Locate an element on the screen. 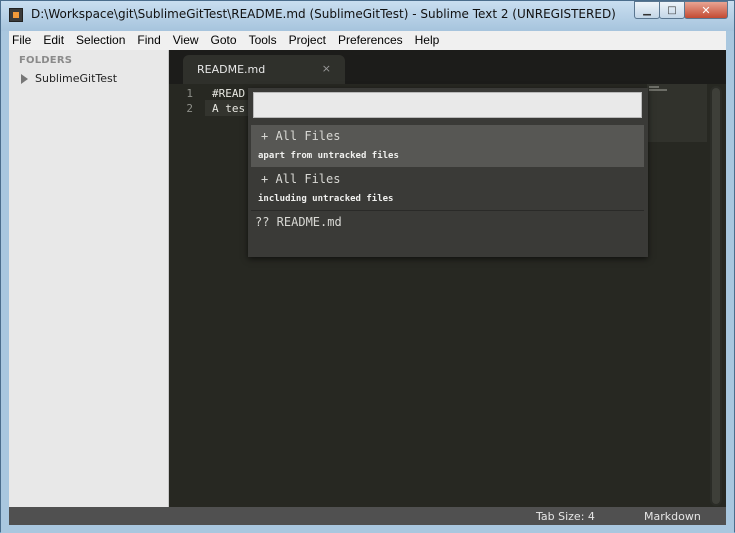 This screenshot has width=735, height=533. scrollbar-thumb is located at coordinates (716, 296).